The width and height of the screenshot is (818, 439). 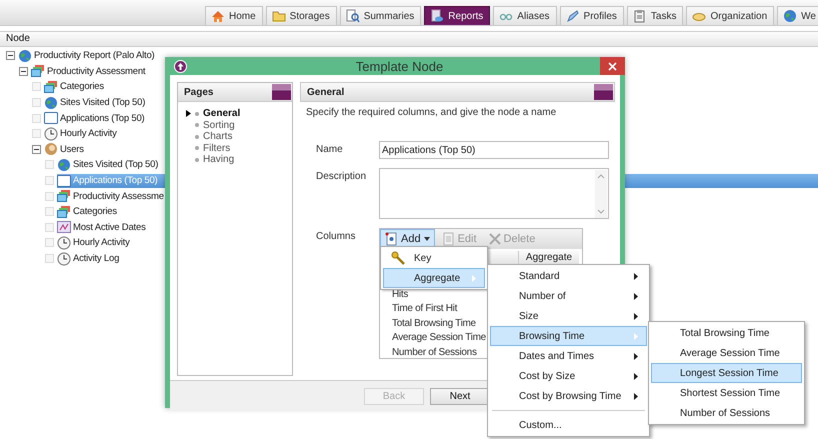 What do you see at coordinates (601, 194) in the screenshot?
I see `scrollbar-drawing` at bounding box center [601, 194].